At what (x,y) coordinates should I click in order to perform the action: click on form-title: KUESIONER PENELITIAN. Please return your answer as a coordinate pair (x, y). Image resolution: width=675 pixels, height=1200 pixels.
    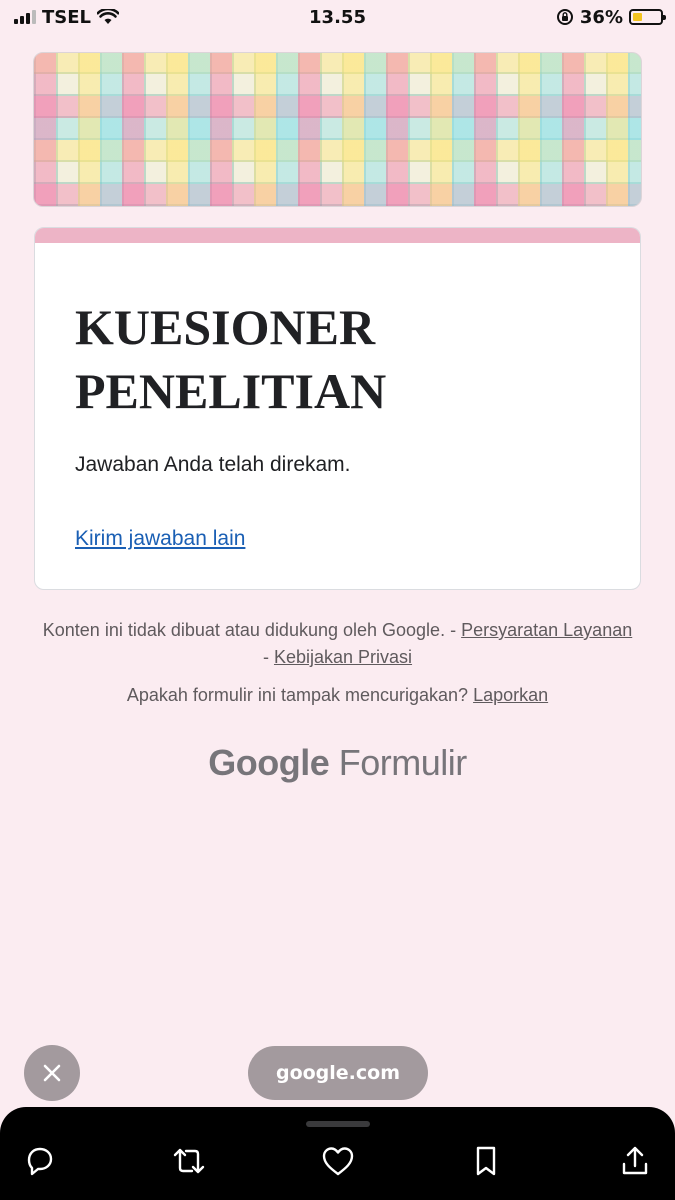
    Looking at the image, I should click on (337, 359).